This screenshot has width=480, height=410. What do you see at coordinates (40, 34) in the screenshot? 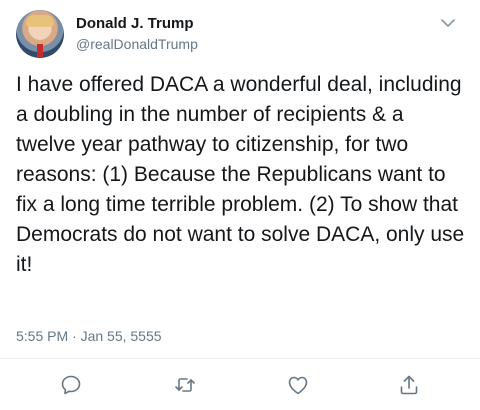
I see `avatar` at bounding box center [40, 34].